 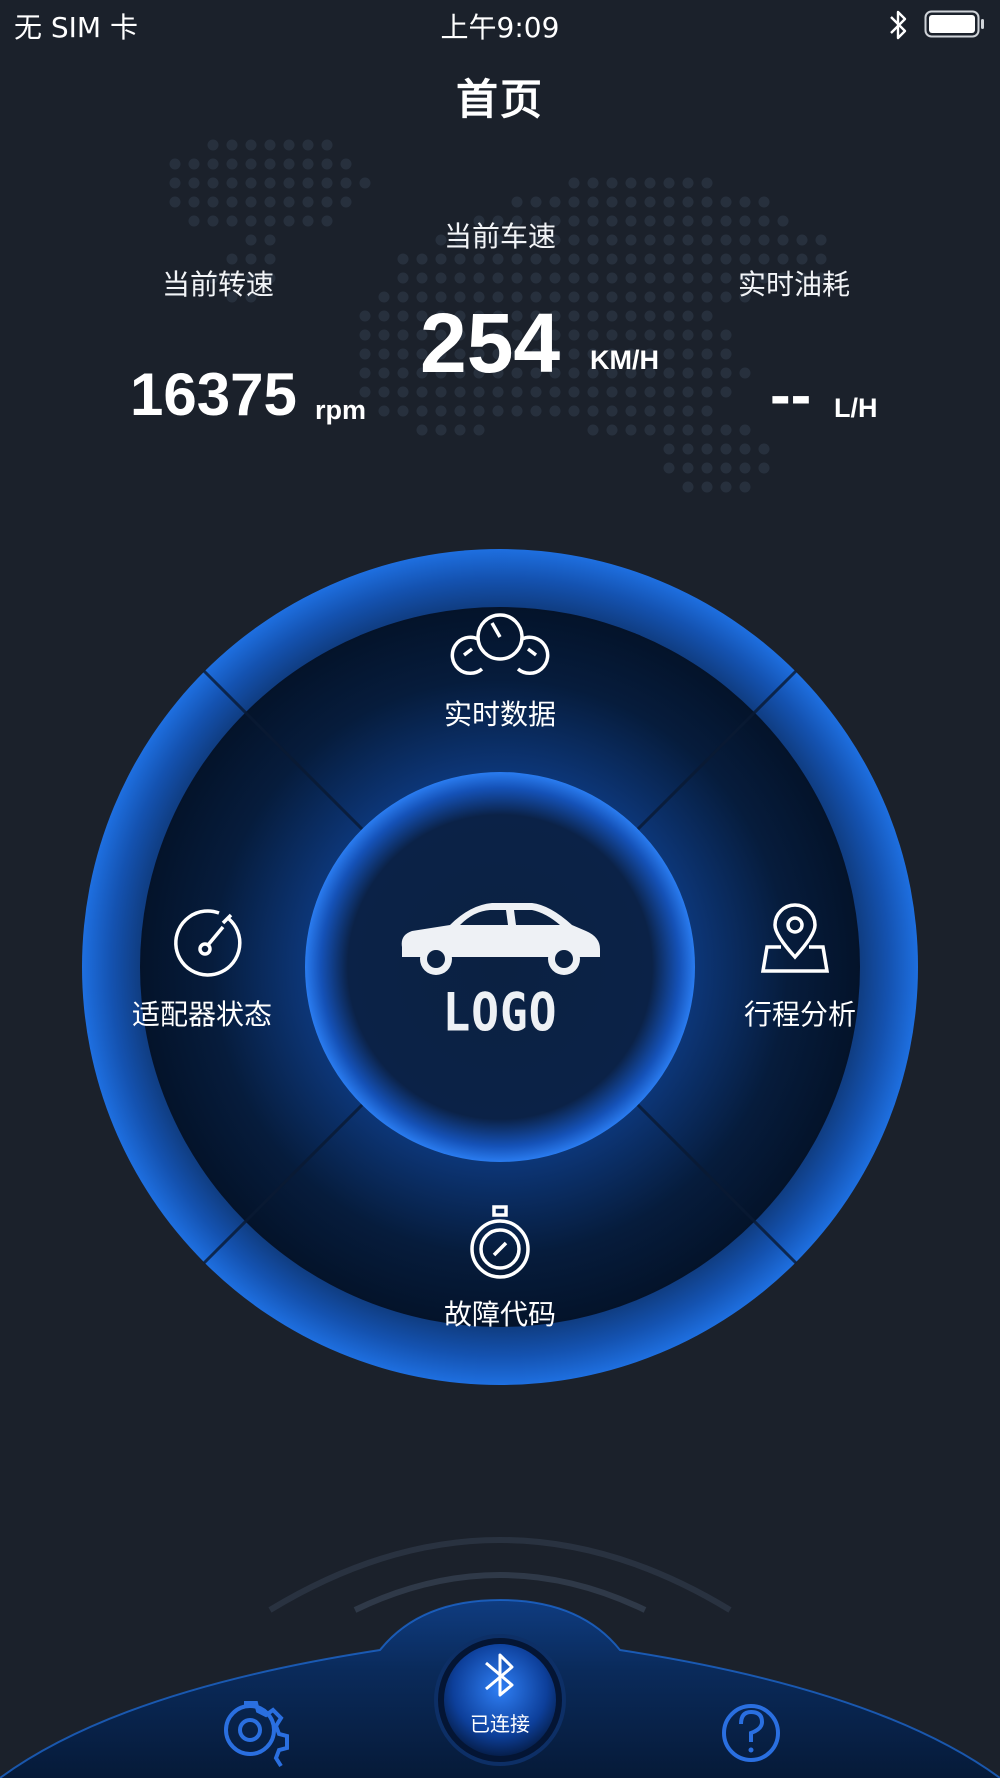 What do you see at coordinates (499, 236) in the screenshot?
I see `speed-label: 当前车速` at bounding box center [499, 236].